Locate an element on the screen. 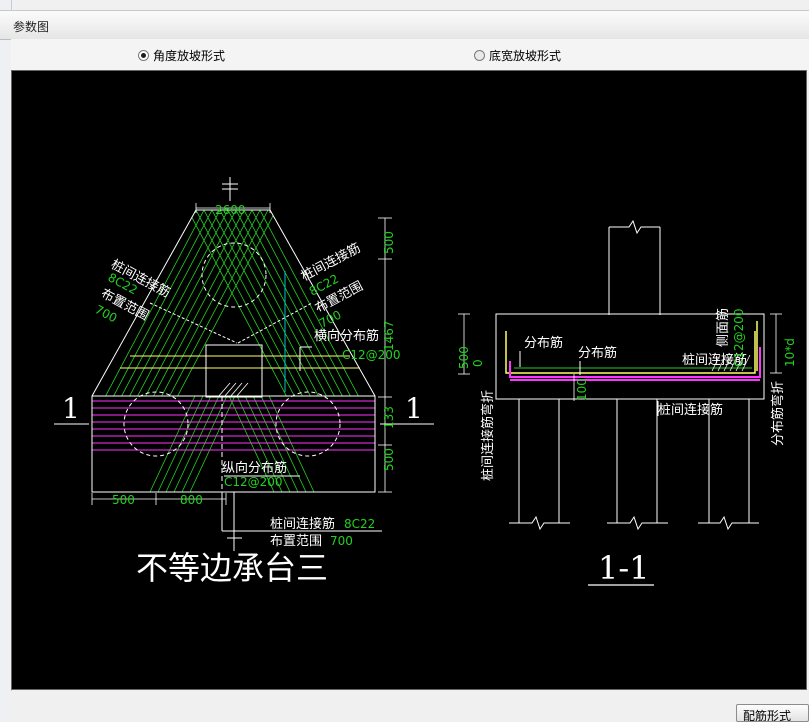 This screenshot has height=722, width=809. dim-right-500-top: 500 is located at coordinates (389, 242).